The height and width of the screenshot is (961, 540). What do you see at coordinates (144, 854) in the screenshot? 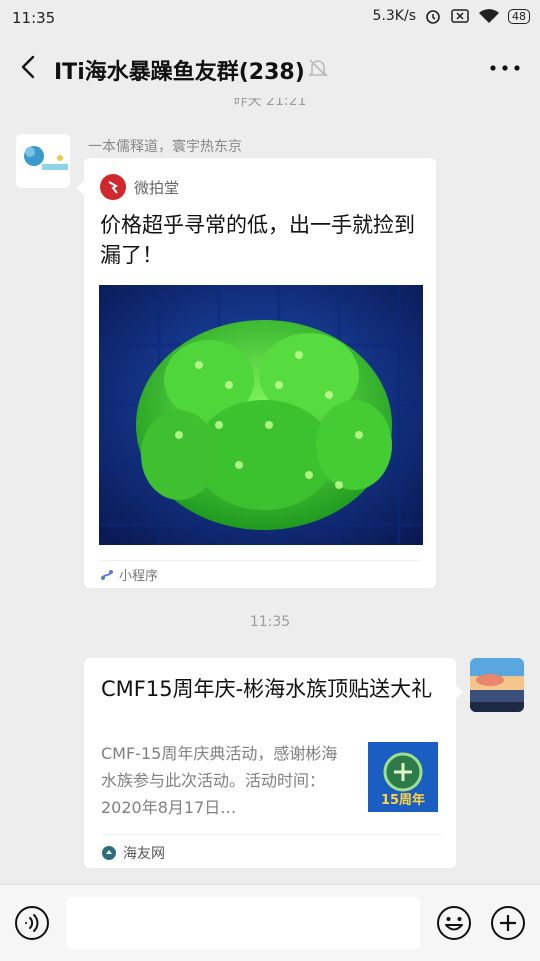
I see `card-footer-label: 海友网` at bounding box center [144, 854].